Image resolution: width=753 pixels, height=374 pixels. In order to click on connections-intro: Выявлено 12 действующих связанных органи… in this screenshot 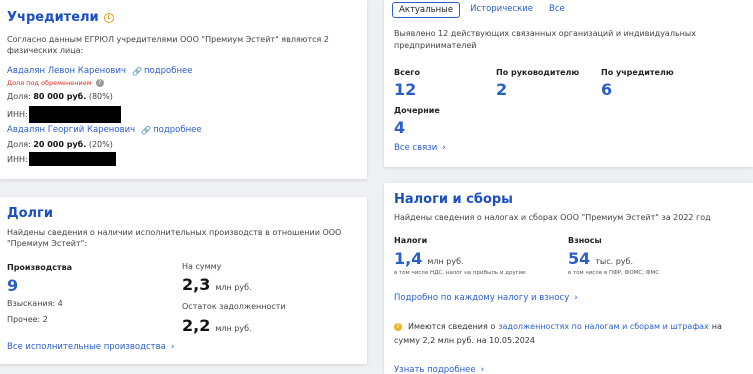, I will do `click(545, 39)`.